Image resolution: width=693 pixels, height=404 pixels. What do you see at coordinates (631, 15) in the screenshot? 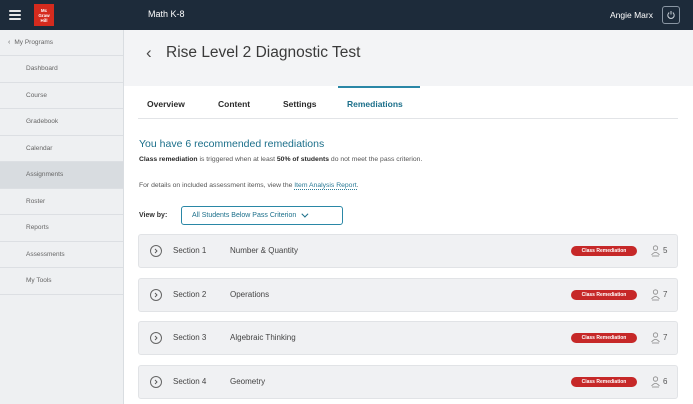
I see `user-name: Angie Marx` at bounding box center [631, 15].